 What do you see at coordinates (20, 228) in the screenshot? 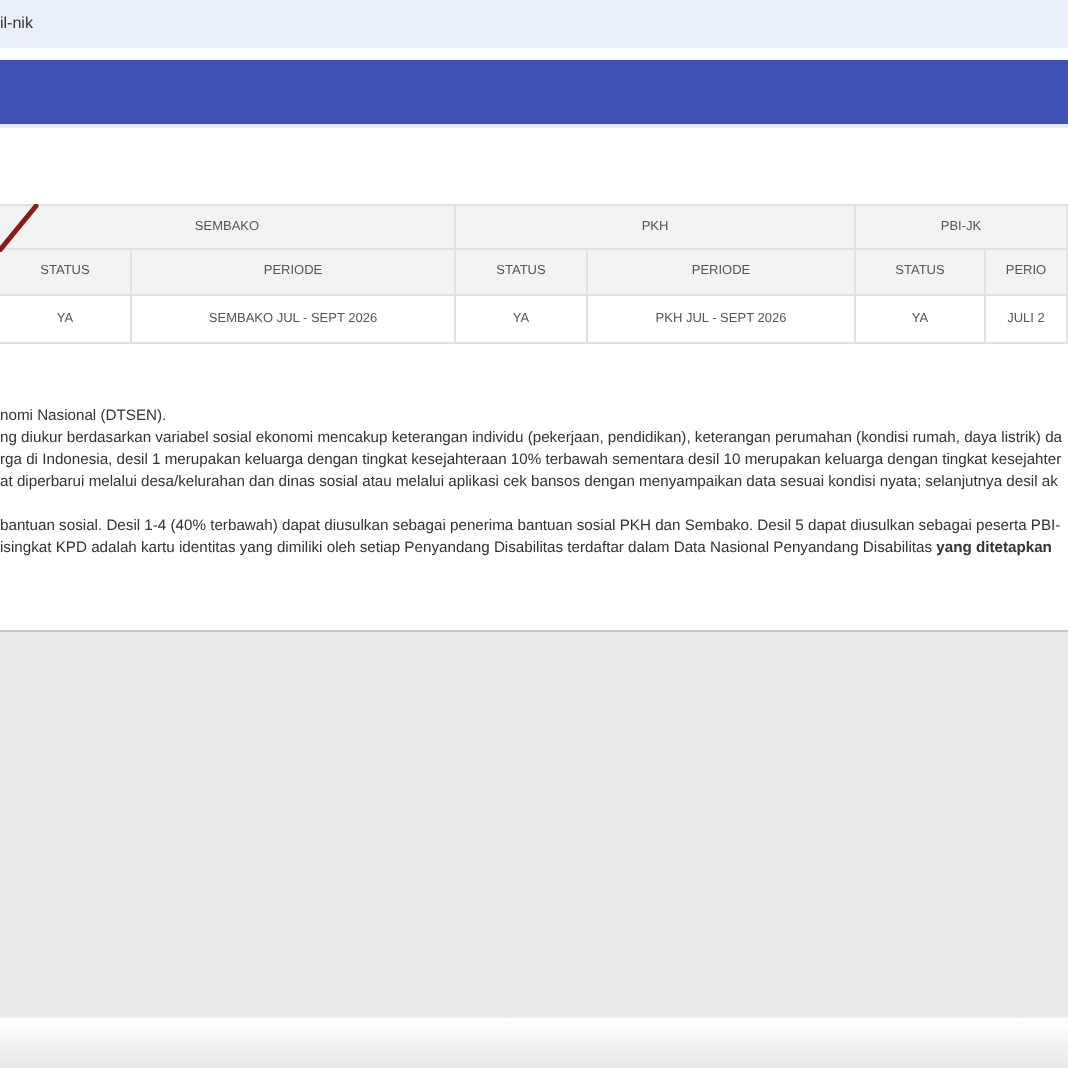
I see `pen-stroke-icon` at bounding box center [20, 228].